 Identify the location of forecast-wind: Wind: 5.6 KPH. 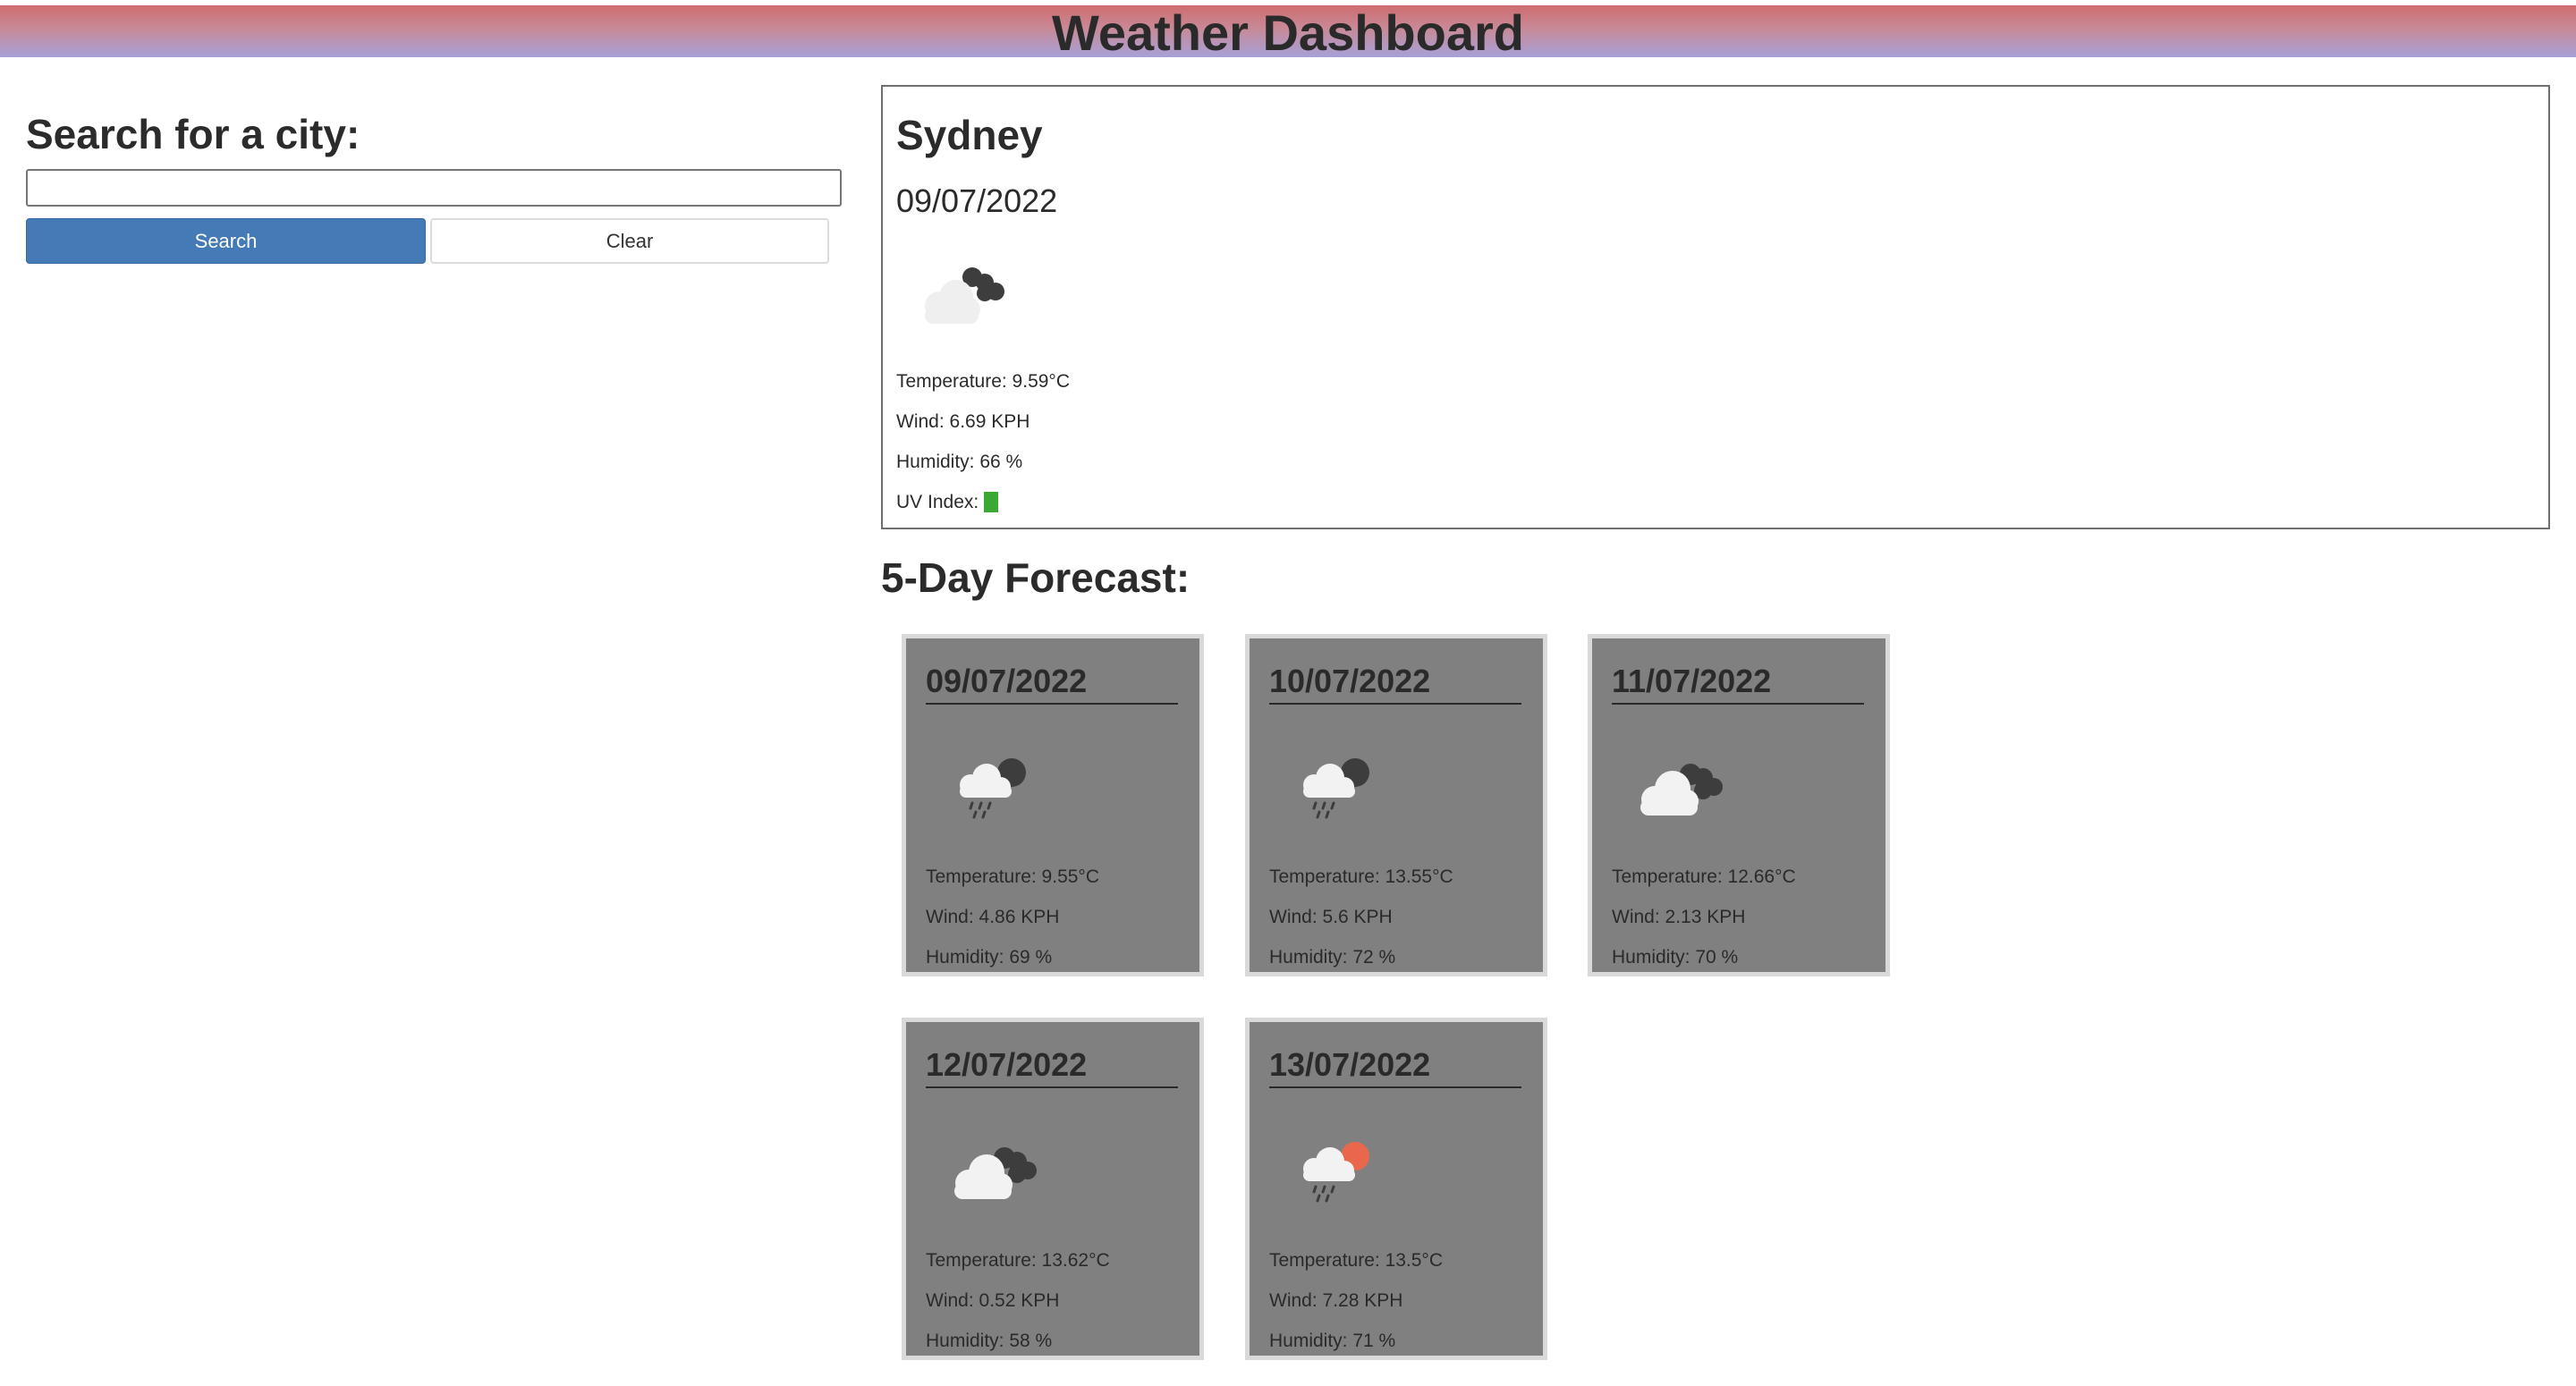
(1331, 917).